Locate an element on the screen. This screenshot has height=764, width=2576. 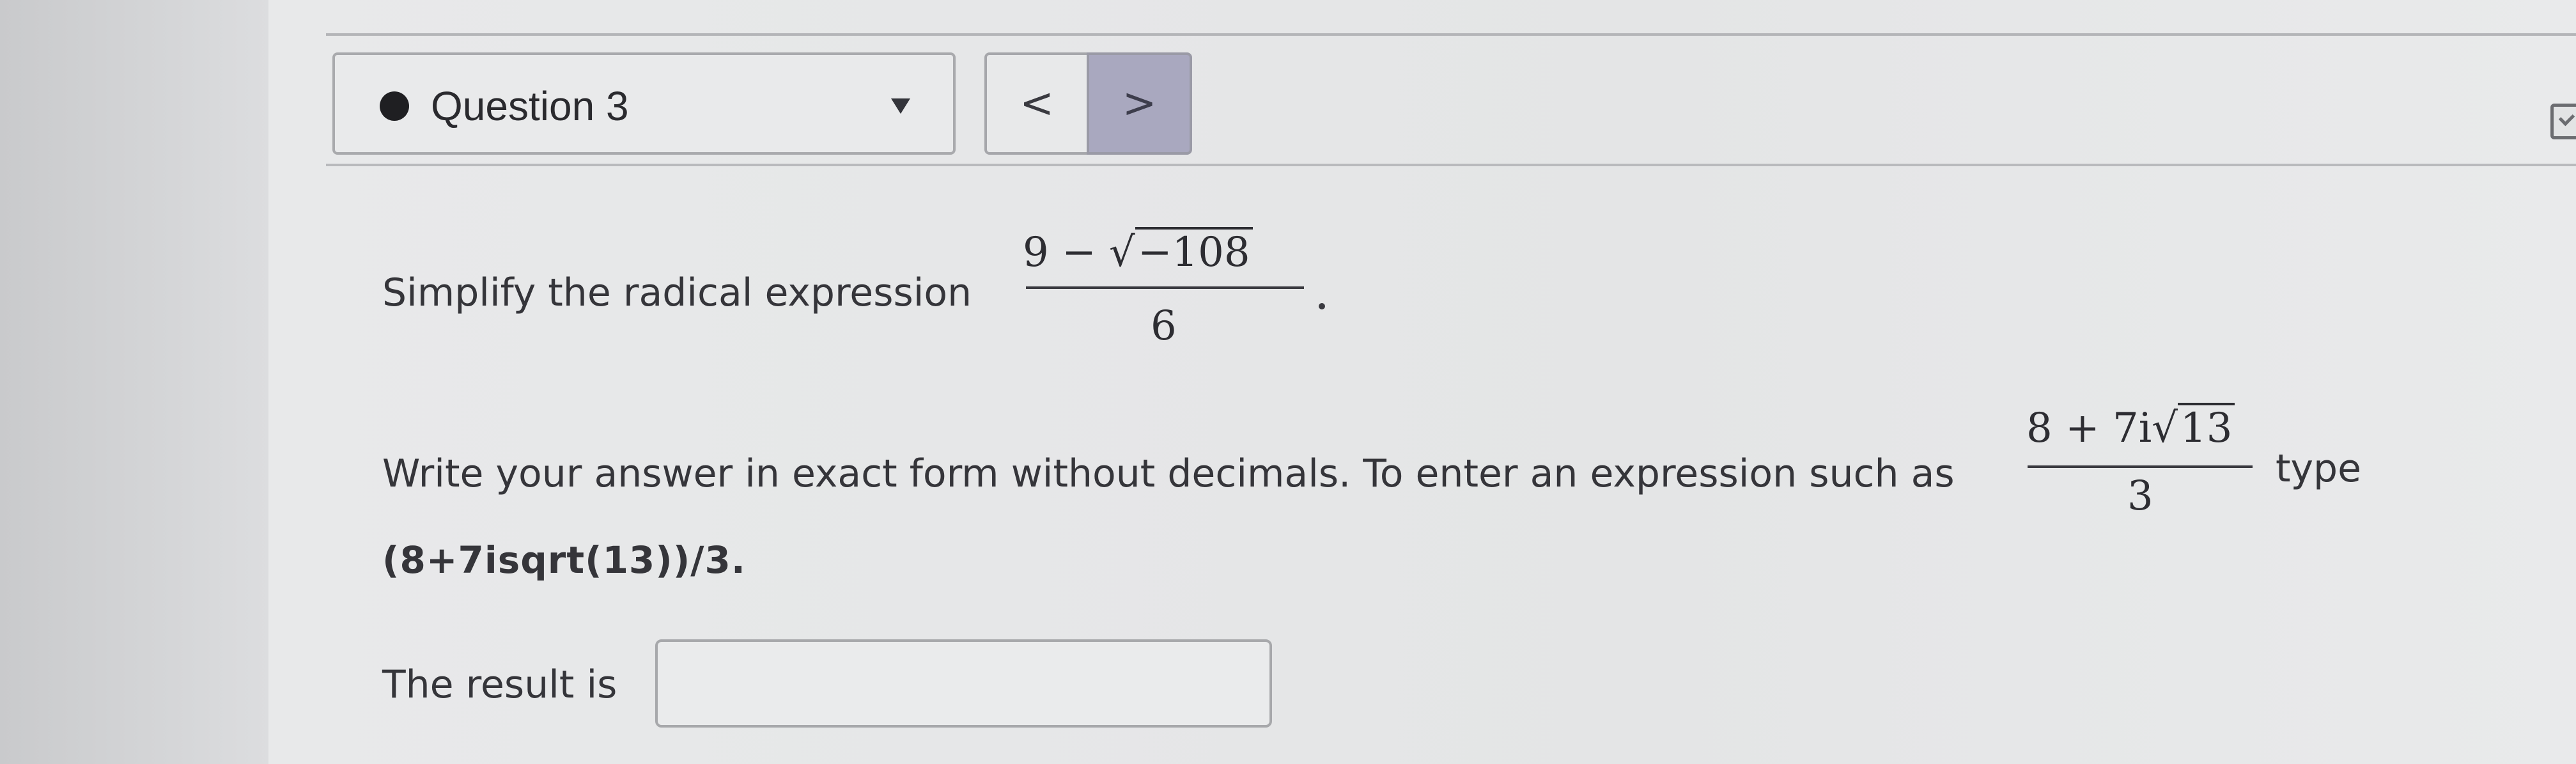
example-fraction-bar is located at coordinates (2140, 467).